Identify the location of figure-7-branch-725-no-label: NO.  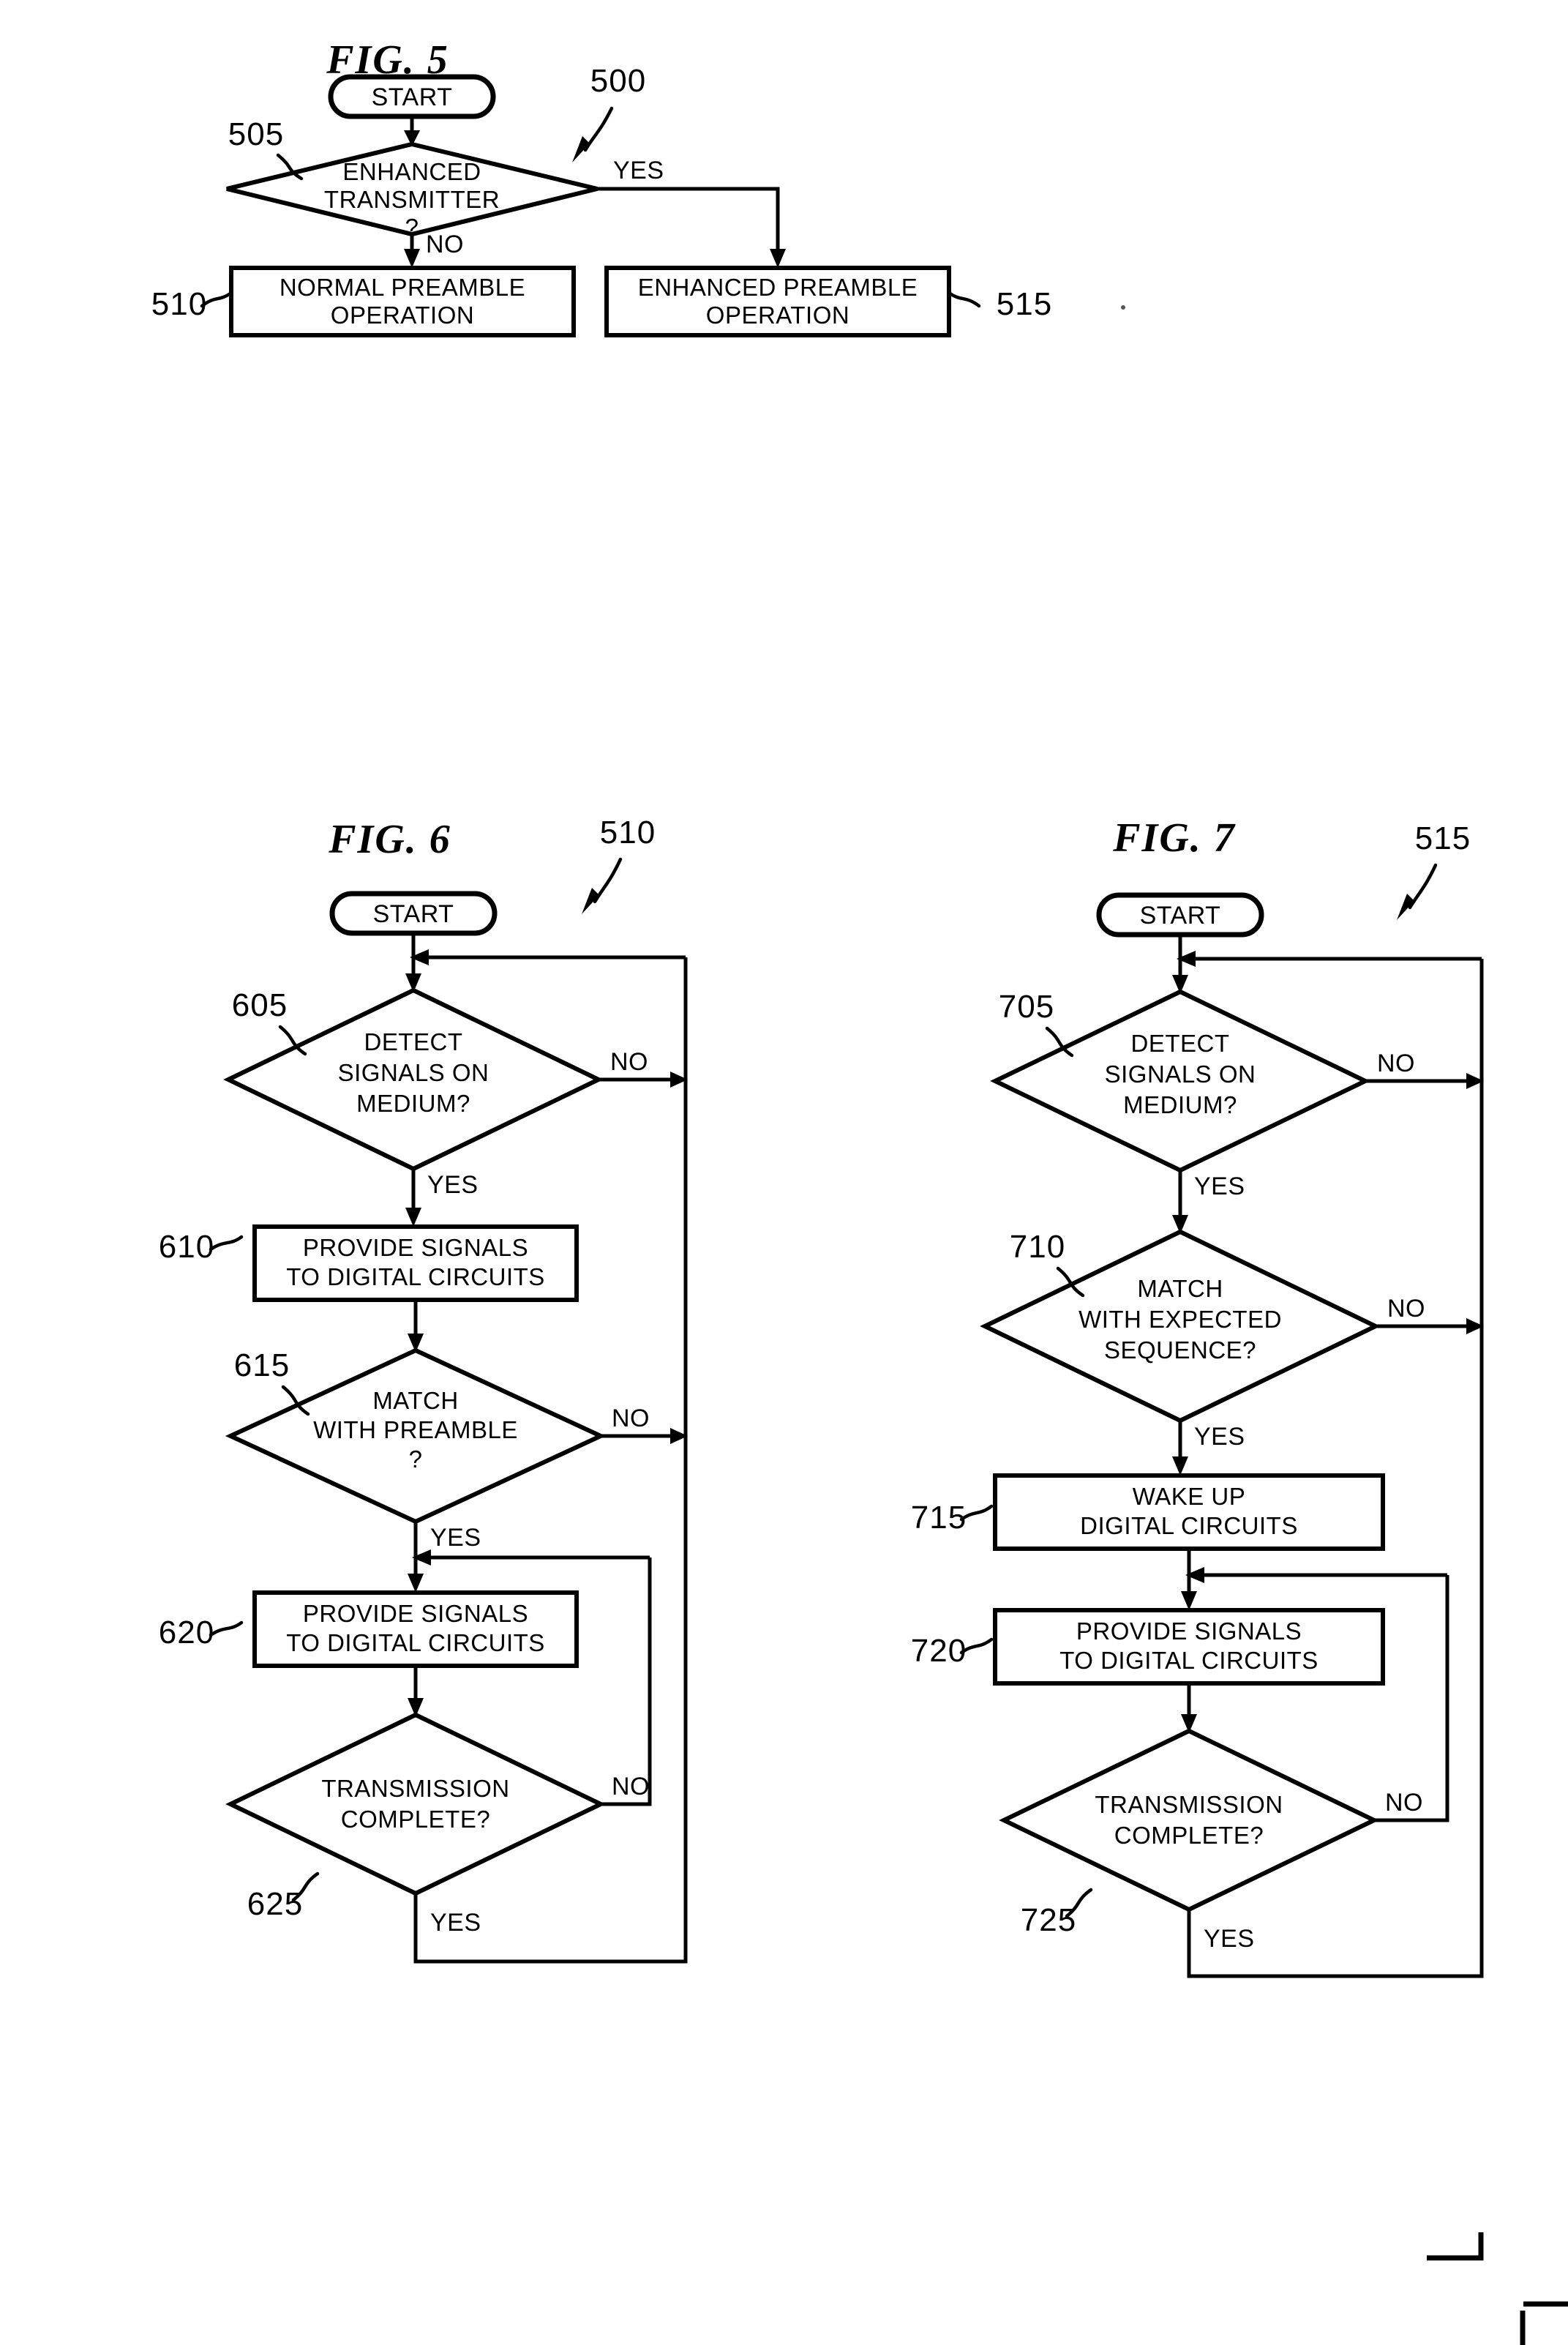
(1404, 1803).